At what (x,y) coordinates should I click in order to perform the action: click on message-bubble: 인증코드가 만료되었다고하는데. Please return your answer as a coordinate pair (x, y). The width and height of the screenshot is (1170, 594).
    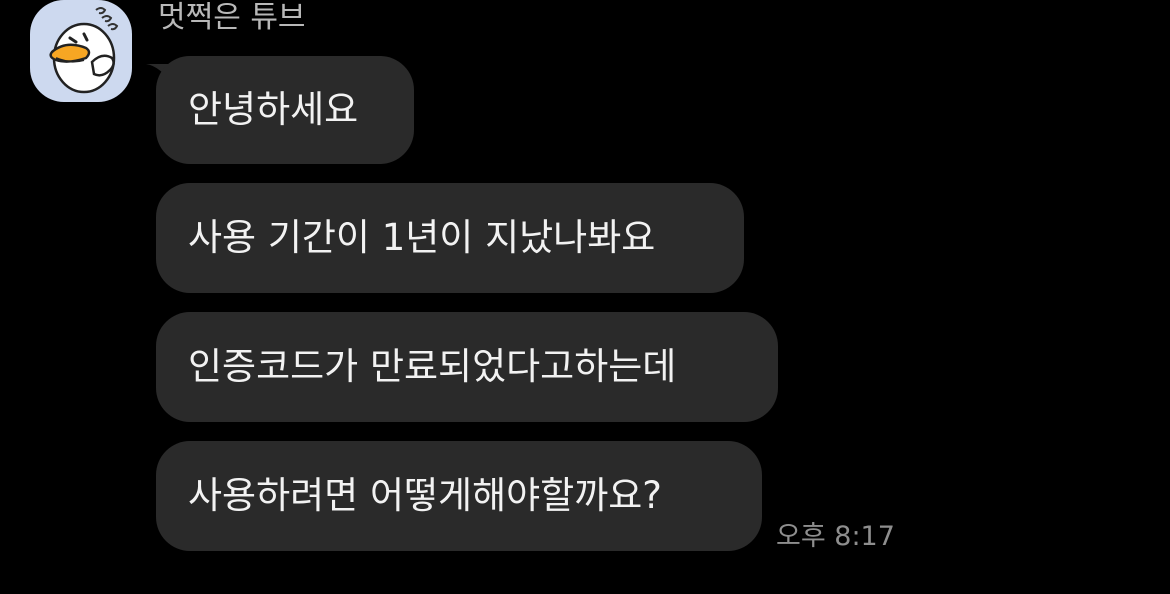
    Looking at the image, I should click on (467, 367).